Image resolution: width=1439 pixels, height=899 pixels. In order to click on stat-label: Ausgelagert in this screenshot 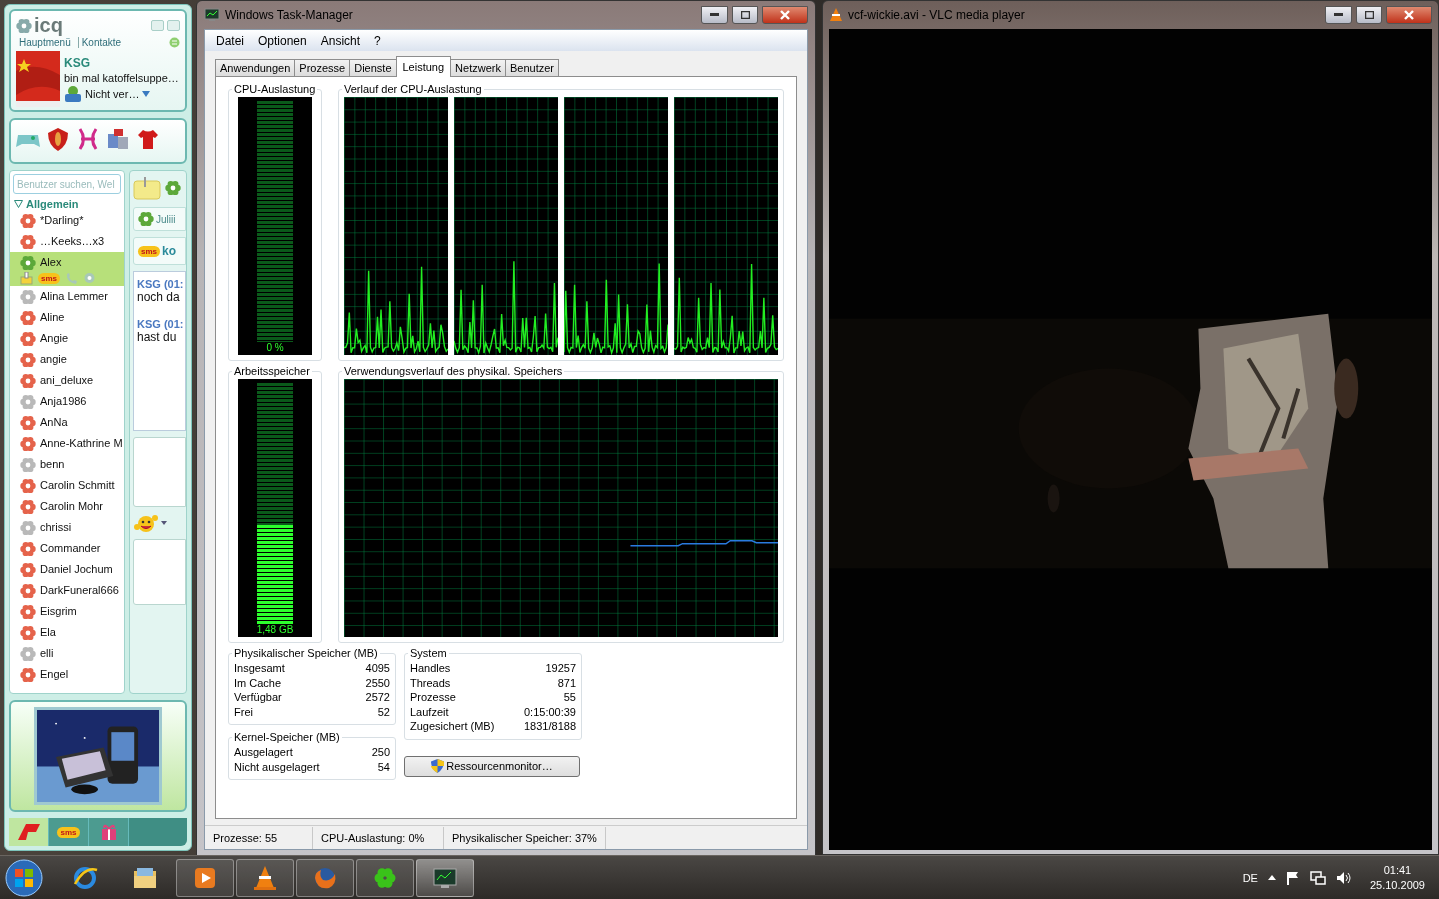, I will do `click(263, 752)`.